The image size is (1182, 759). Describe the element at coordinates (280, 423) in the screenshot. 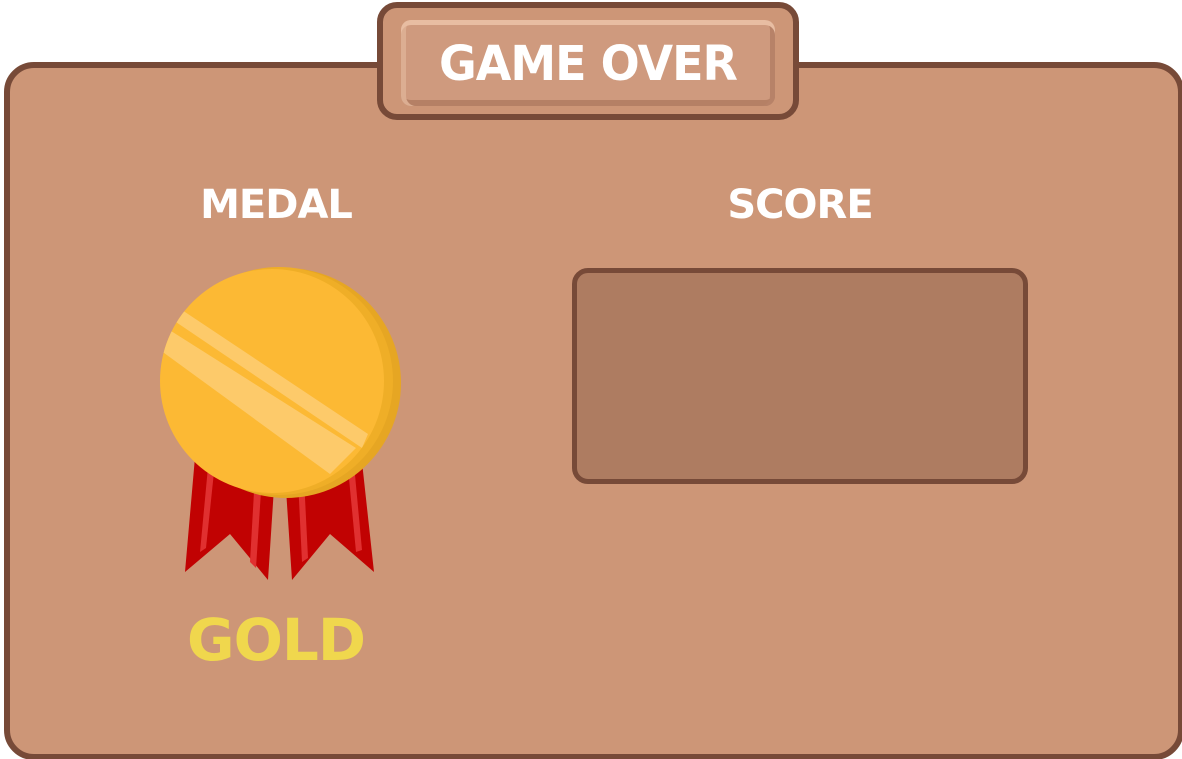

I see `gold-medal-icon` at that location.